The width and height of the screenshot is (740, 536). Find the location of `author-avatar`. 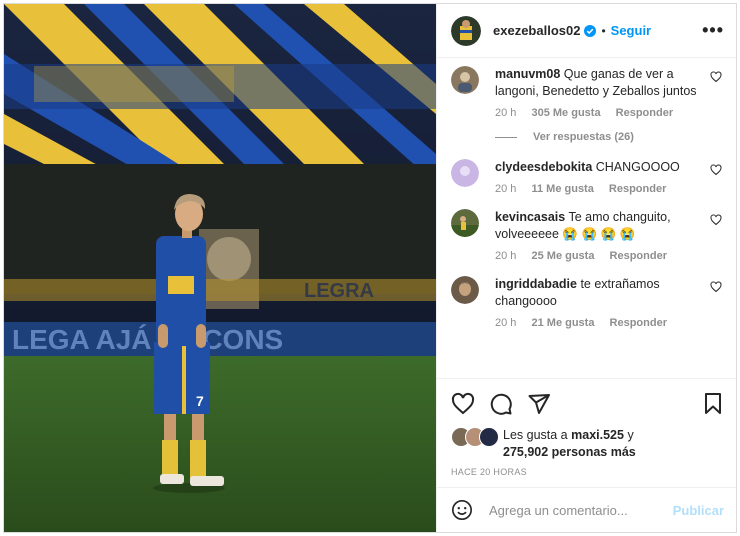

author-avatar is located at coordinates (466, 30).